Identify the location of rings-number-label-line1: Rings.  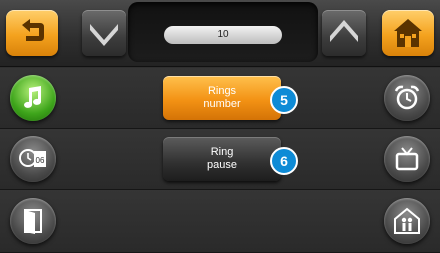
(222, 91).